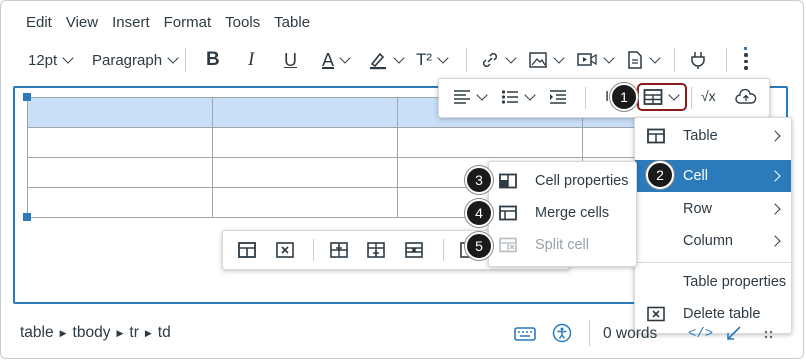  I want to click on cell-properties-icon, so click(508, 181).